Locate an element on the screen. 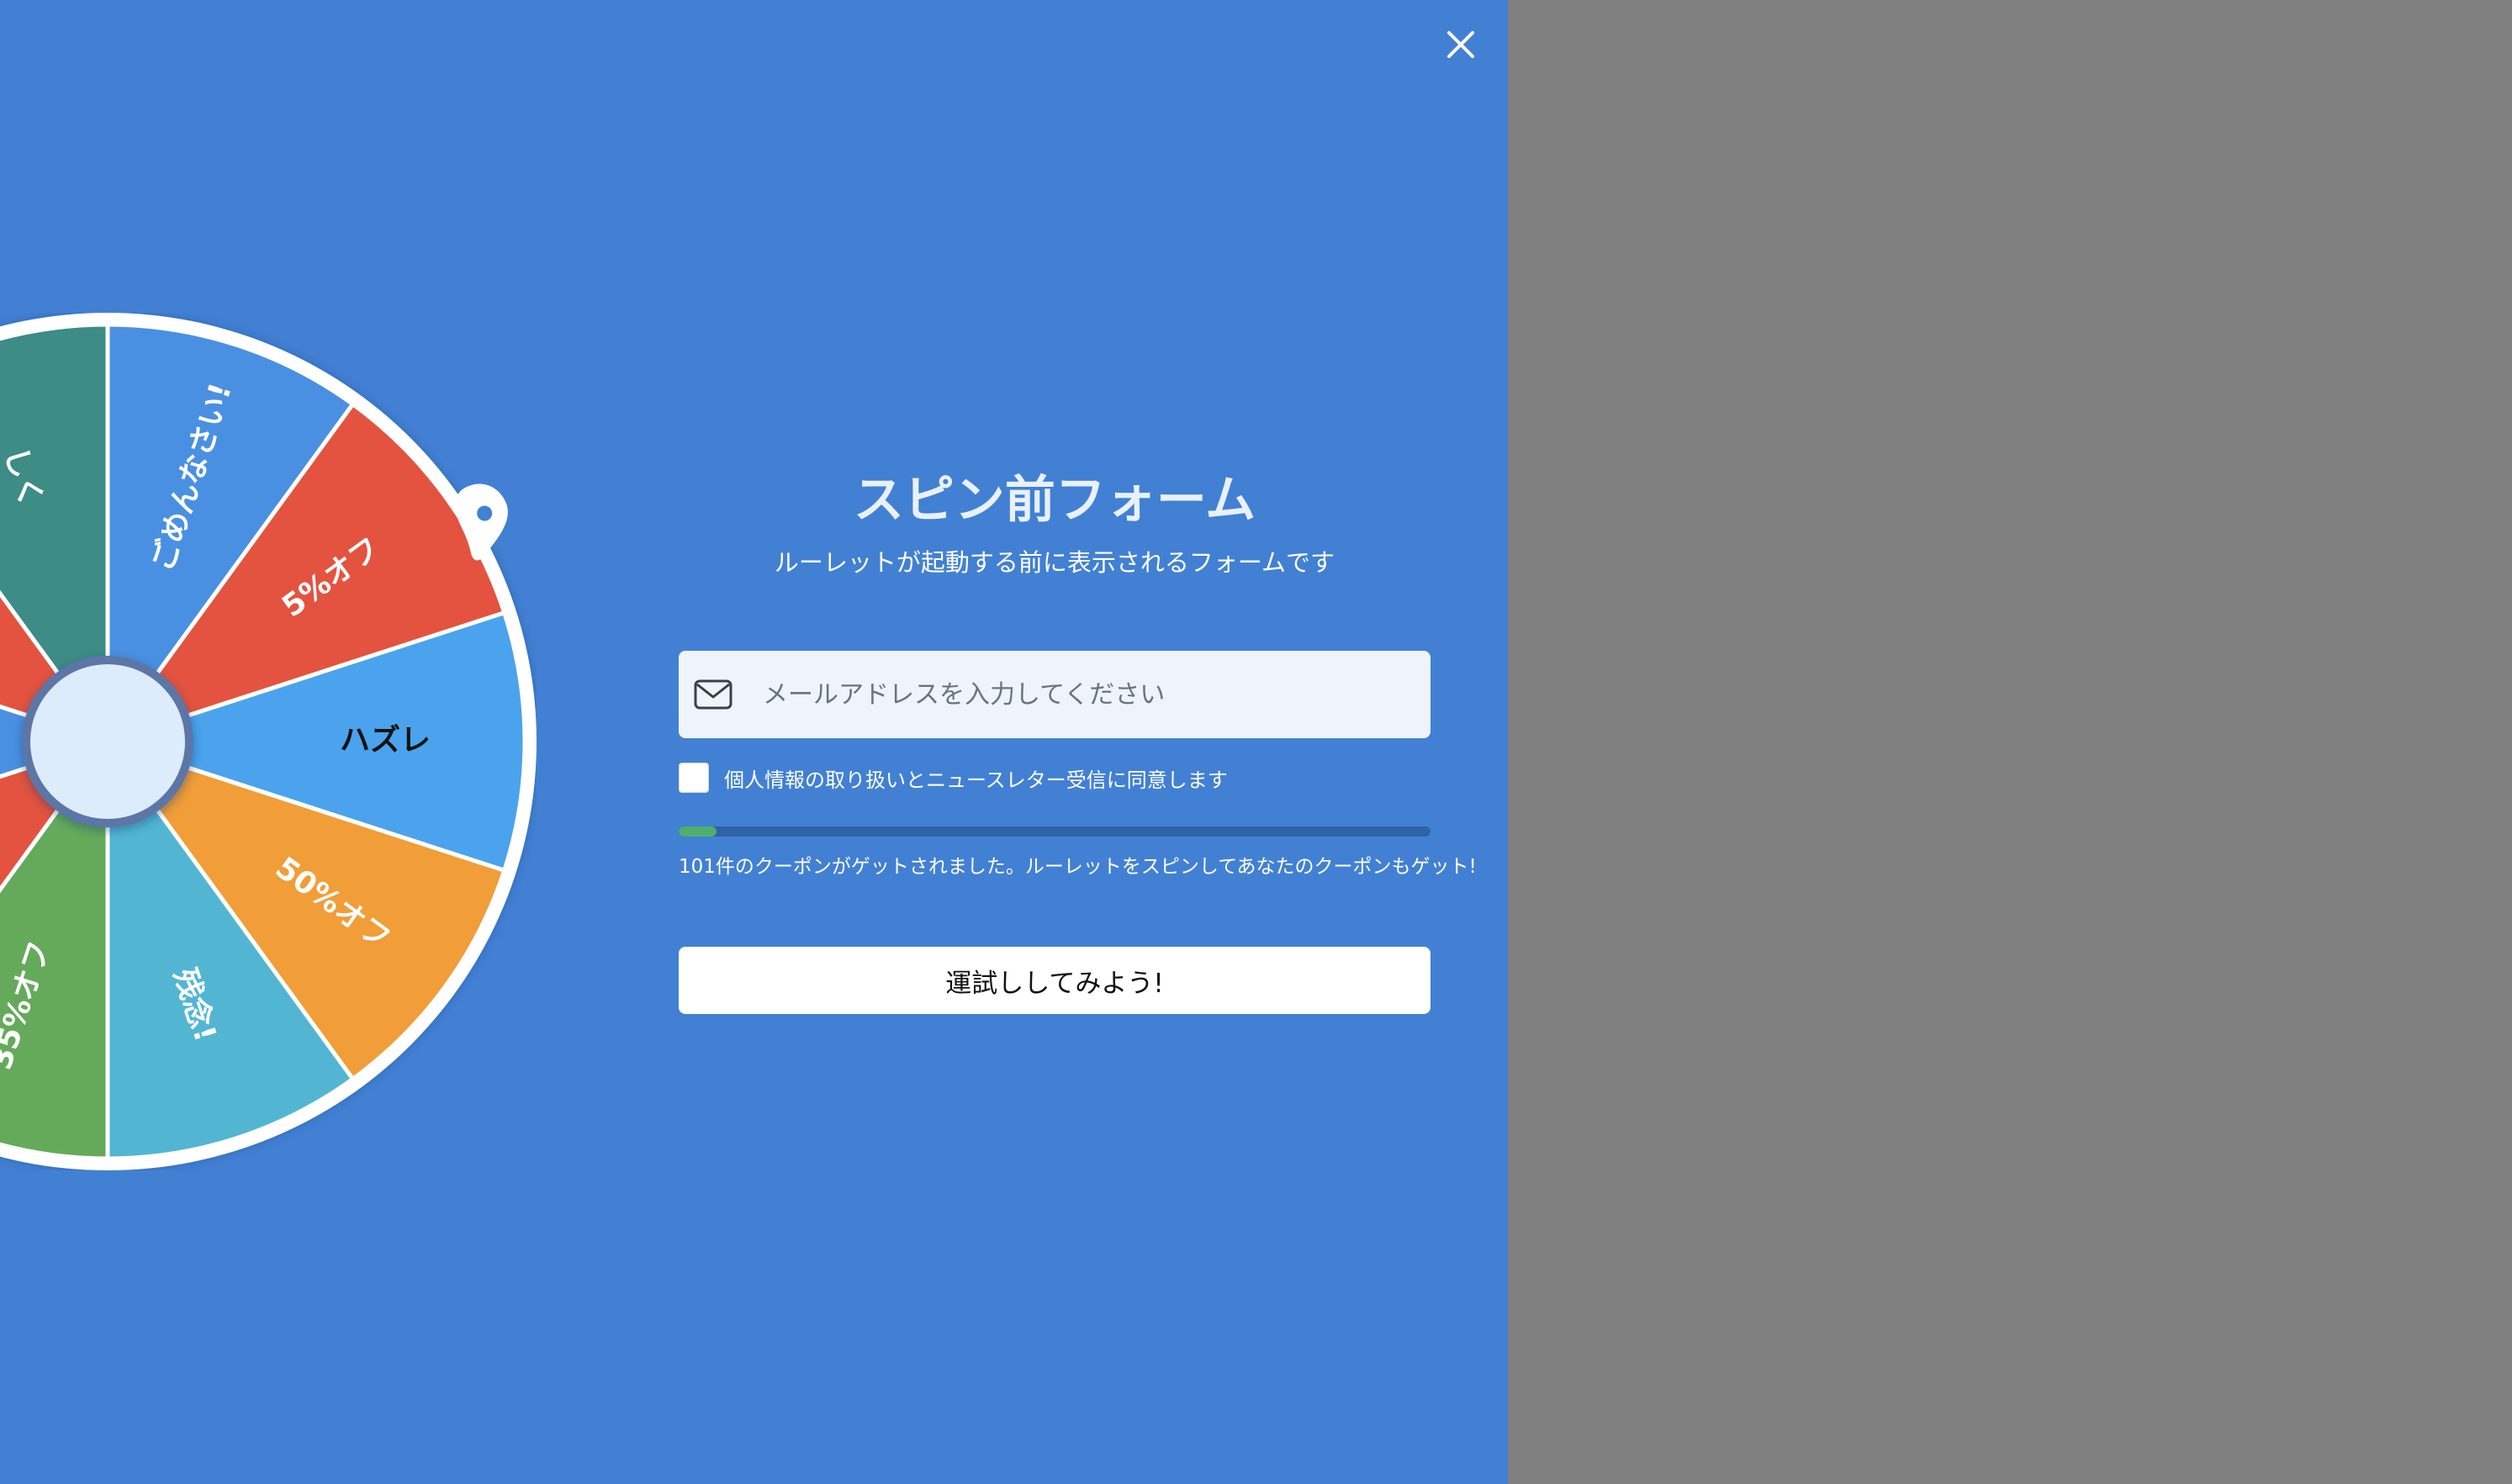 The height and width of the screenshot is (1484, 2512). consent-row: 個人情報の取り扱いとニュースレター受信に同意します is located at coordinates (953, 778).